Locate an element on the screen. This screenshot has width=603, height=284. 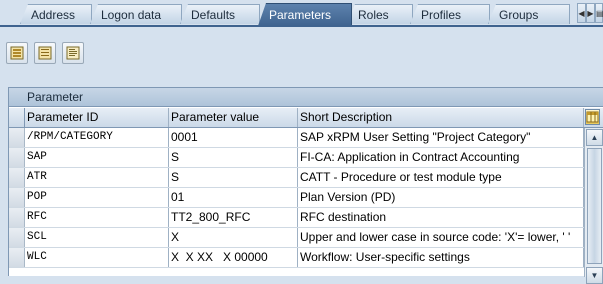
toolbar is located at coordinates (301, 56).